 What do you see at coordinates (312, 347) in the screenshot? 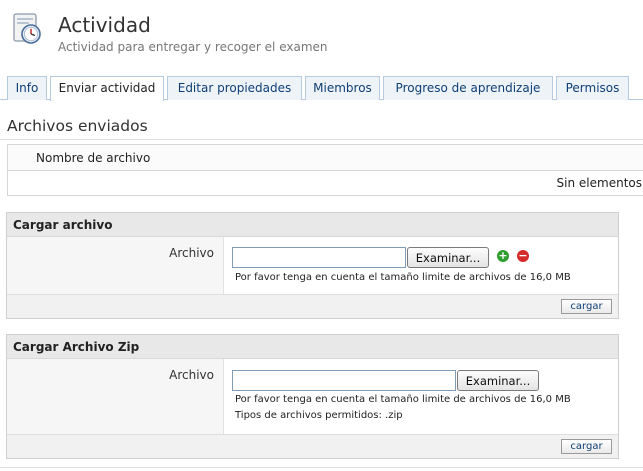
I see `panel-header: Cargar Archivo Zip` at bounding box center [312, 347].